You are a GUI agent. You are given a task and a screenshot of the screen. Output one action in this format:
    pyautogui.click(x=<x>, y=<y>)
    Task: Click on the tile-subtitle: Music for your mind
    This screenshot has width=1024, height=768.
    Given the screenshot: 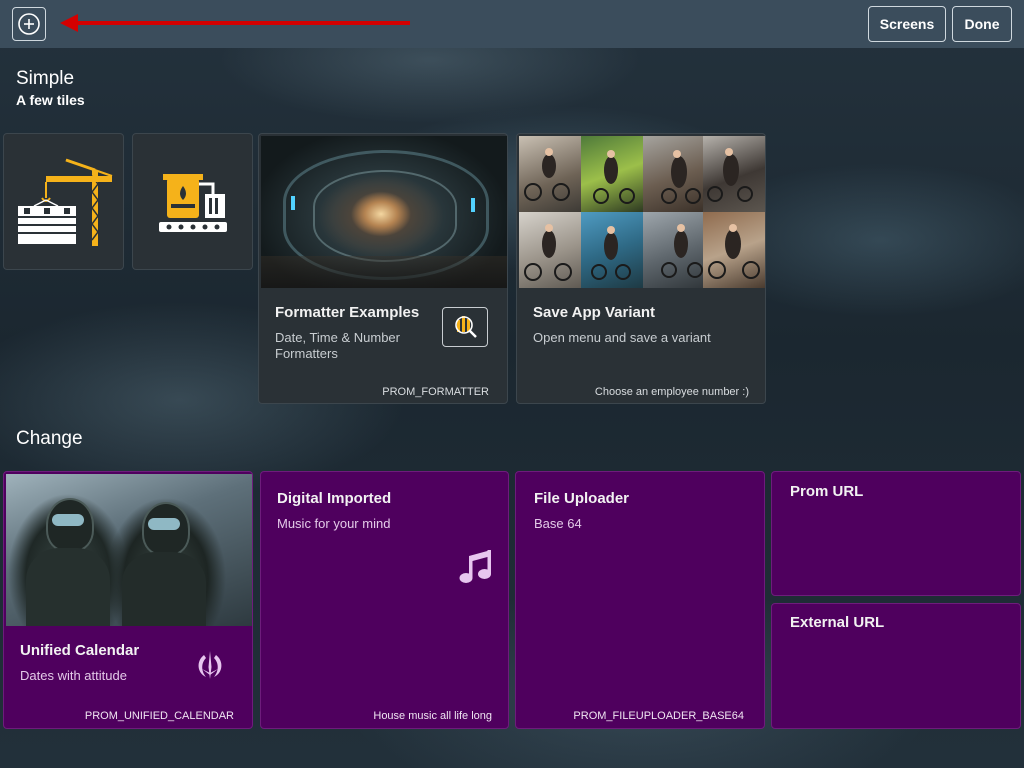 What is the action you would take?
    pyautogui.click(x=334, y=523)
    